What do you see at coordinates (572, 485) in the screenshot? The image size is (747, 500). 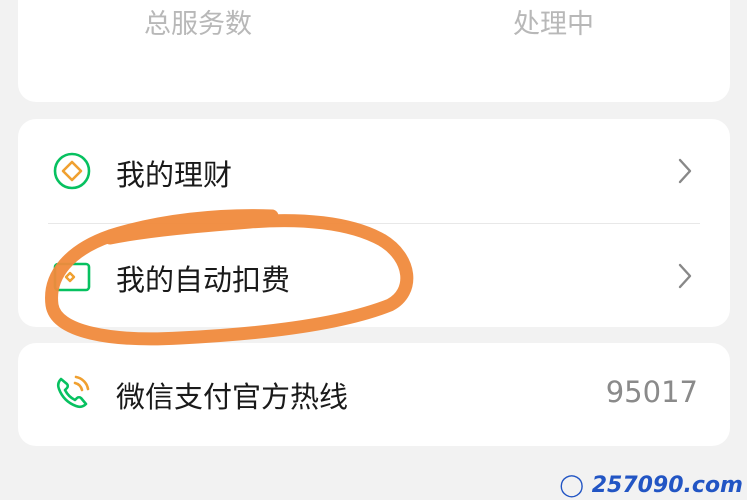 I see `watermark-logo-icon: ◯` at bounding box center [572, 485].